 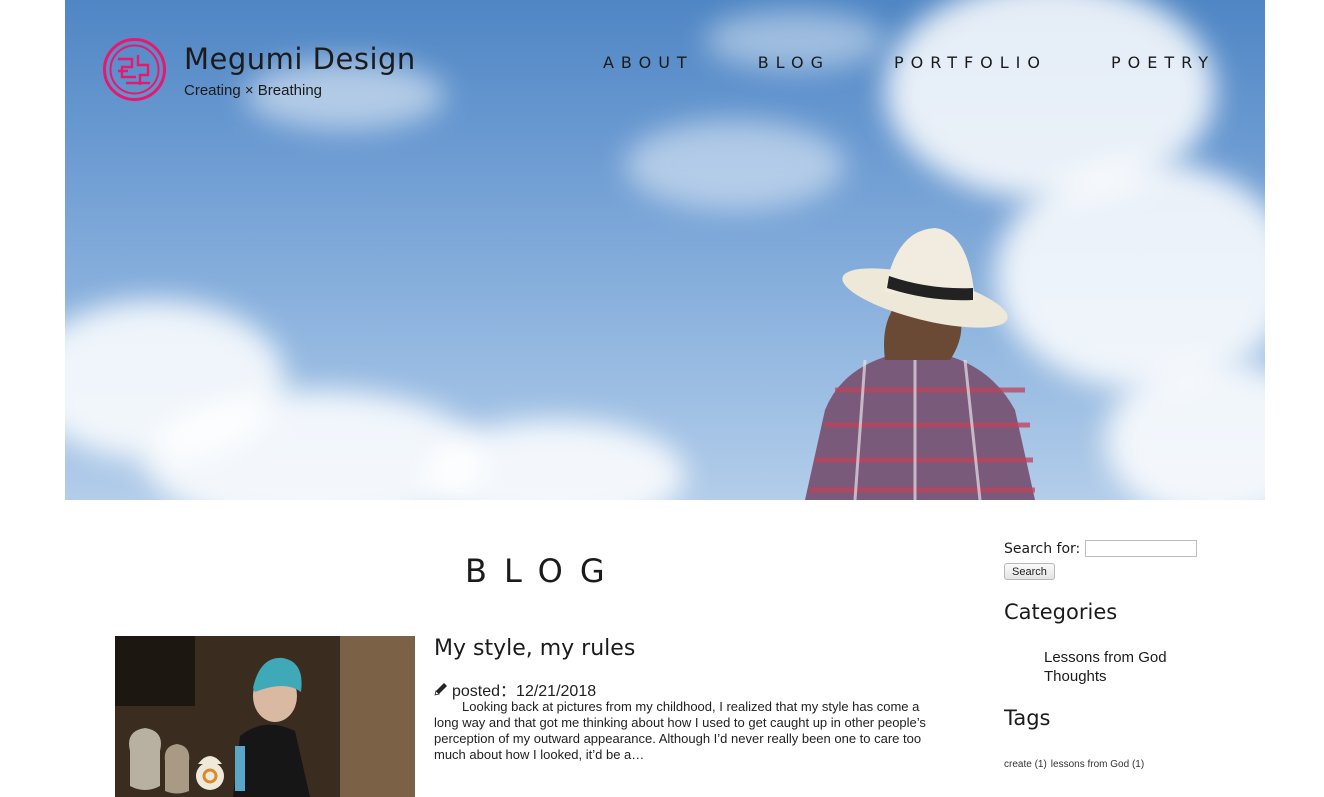 I want to click on pencil-icon, so click(x=440, y=689).